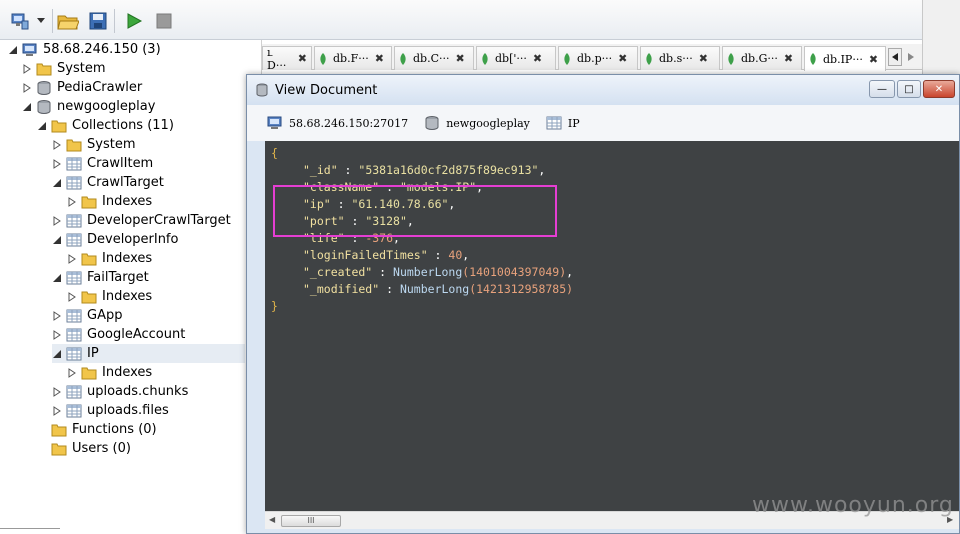 The image size is (960, 534). I want to click on tab-scroll-right-button, so click(911, 57).